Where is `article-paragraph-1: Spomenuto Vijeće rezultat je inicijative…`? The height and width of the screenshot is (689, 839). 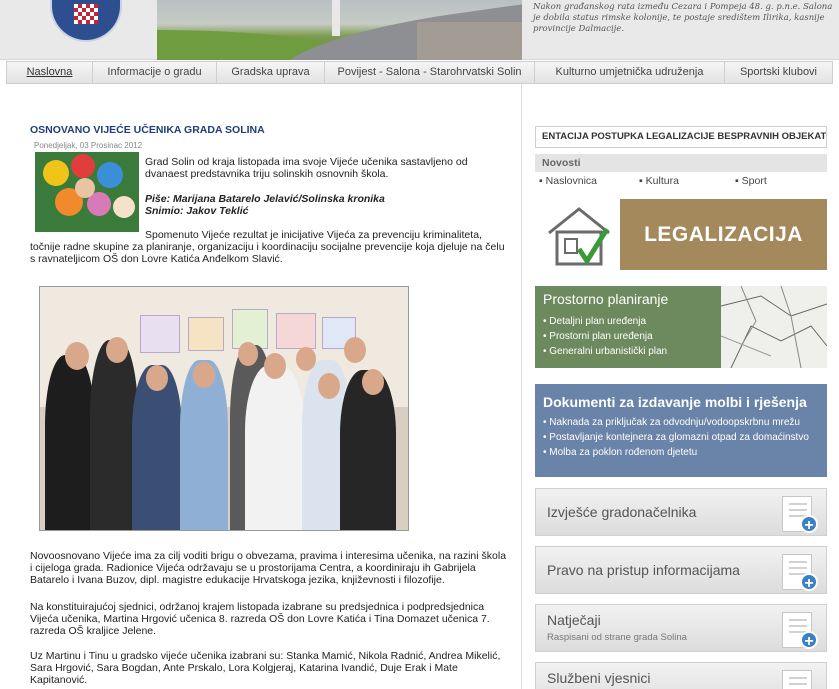
article-paragraph-1: Spomenuto Vijeće rezultat je inicijative… is located at coordinates (267, 247).